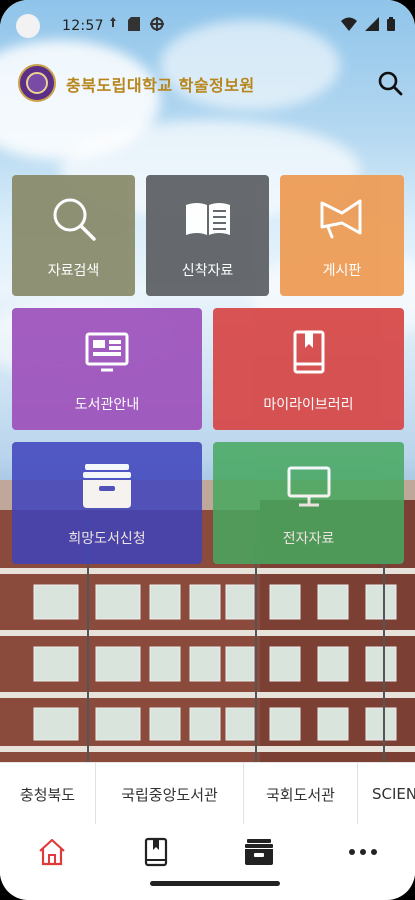 The width and height of the screenshot is (415, 900). I want to click on tile-label: 마이라이브러리, so click(308, 405).